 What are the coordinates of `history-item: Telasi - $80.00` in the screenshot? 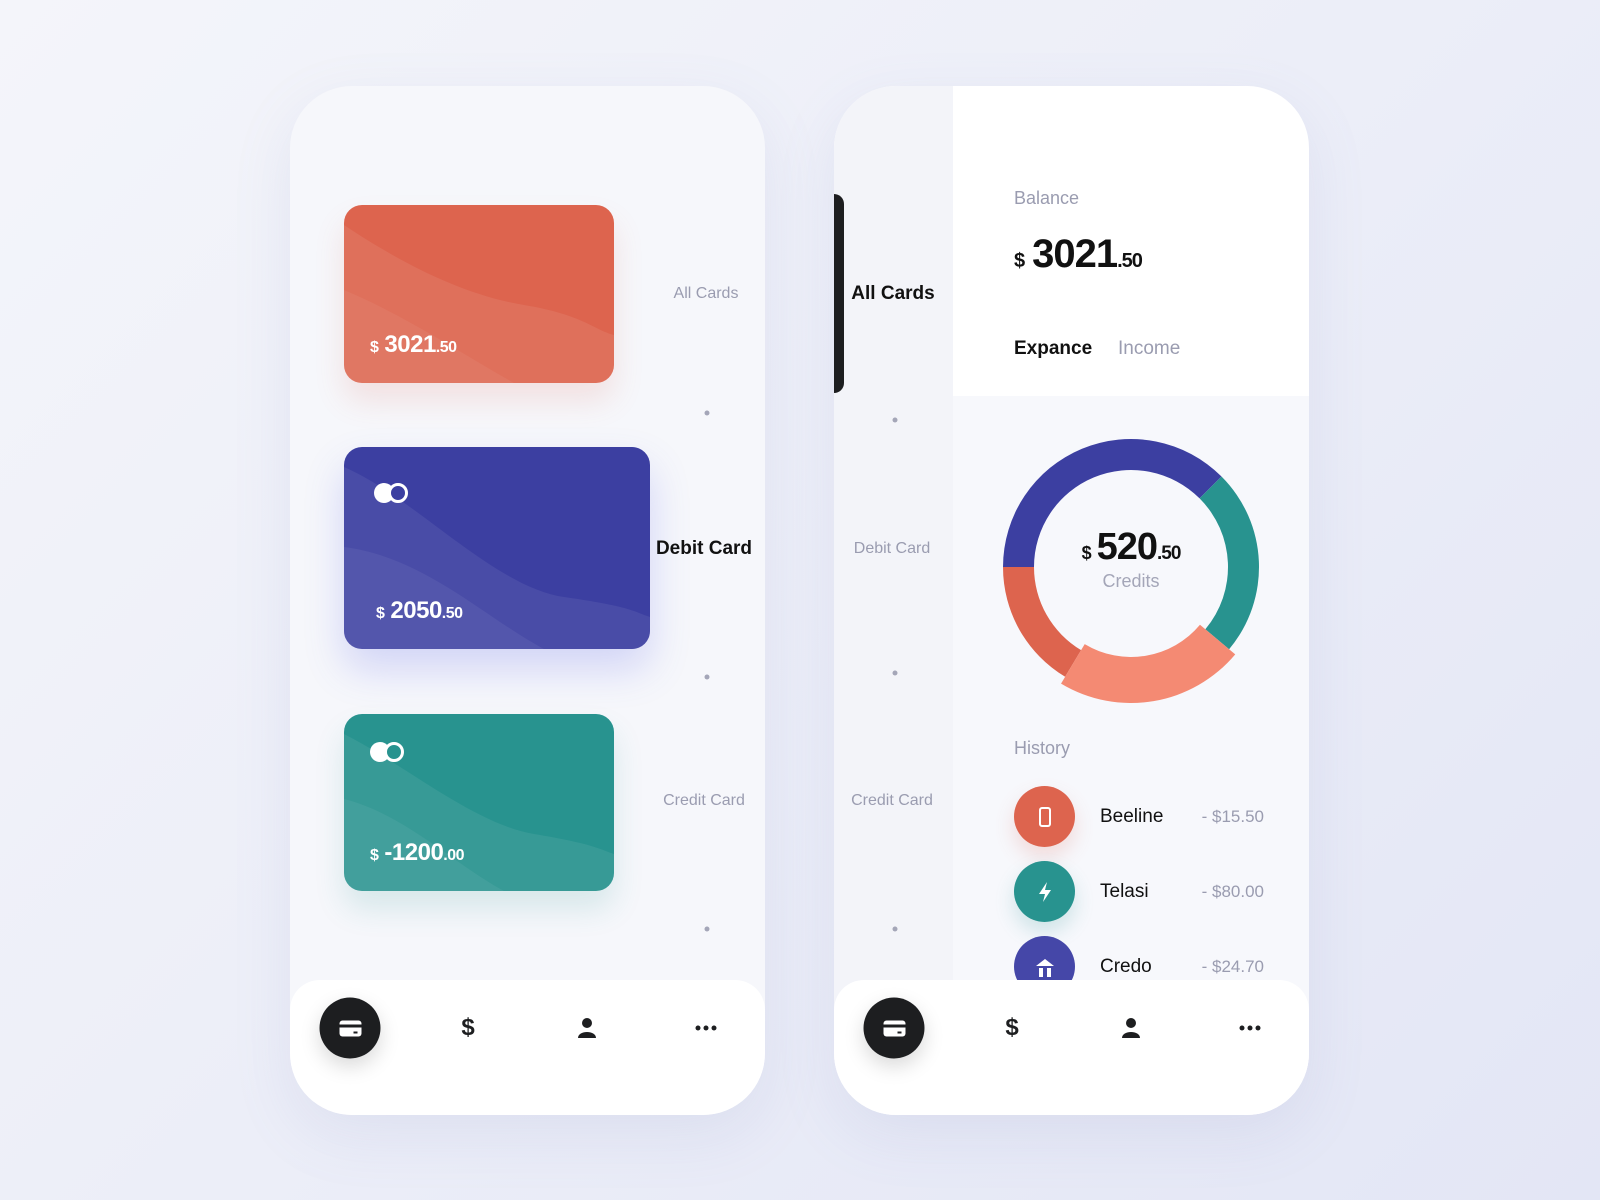 It's located at (1139, 891).